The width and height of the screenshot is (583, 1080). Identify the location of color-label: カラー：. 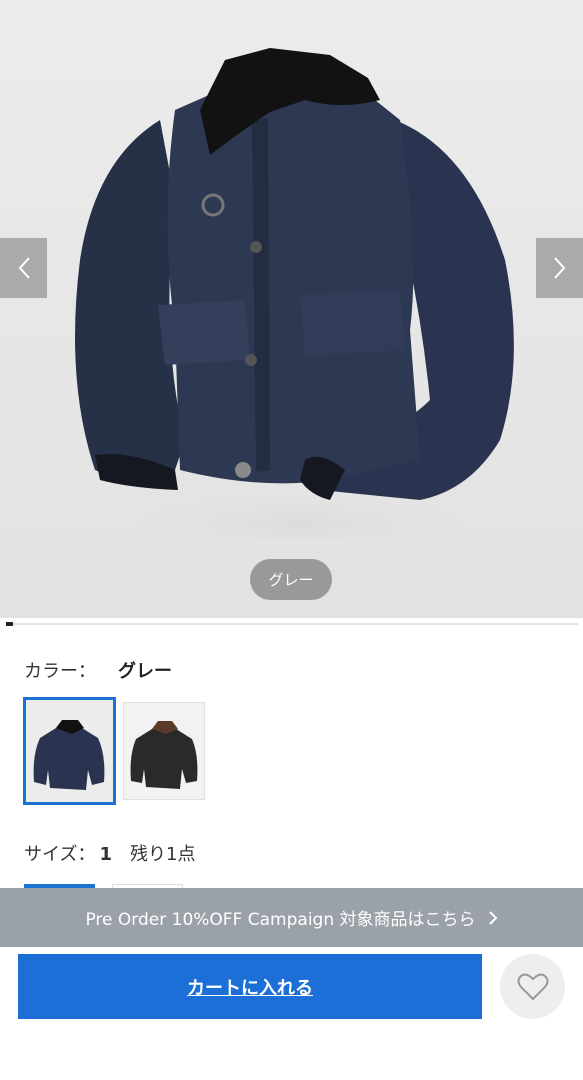
(60, 671).